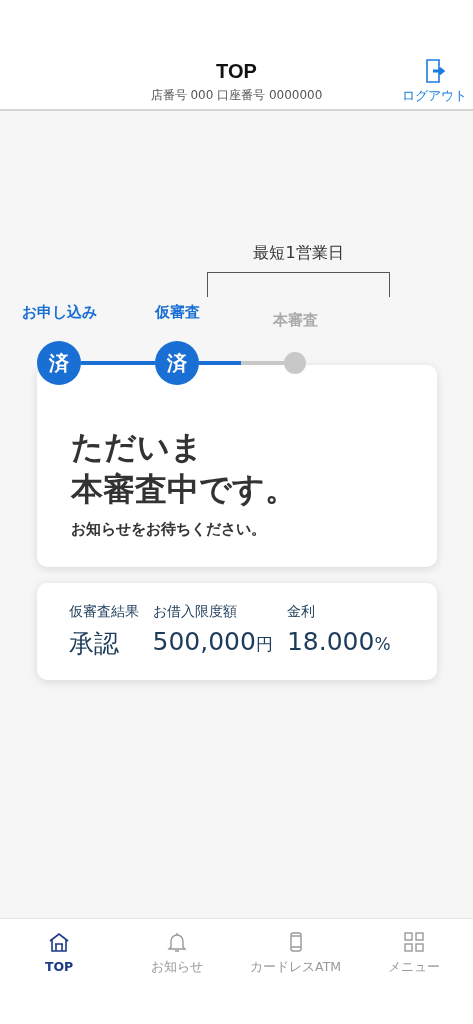 The image size is (473, 1024). I want to click on result-label: 仮審査結果, so click(103, 612).